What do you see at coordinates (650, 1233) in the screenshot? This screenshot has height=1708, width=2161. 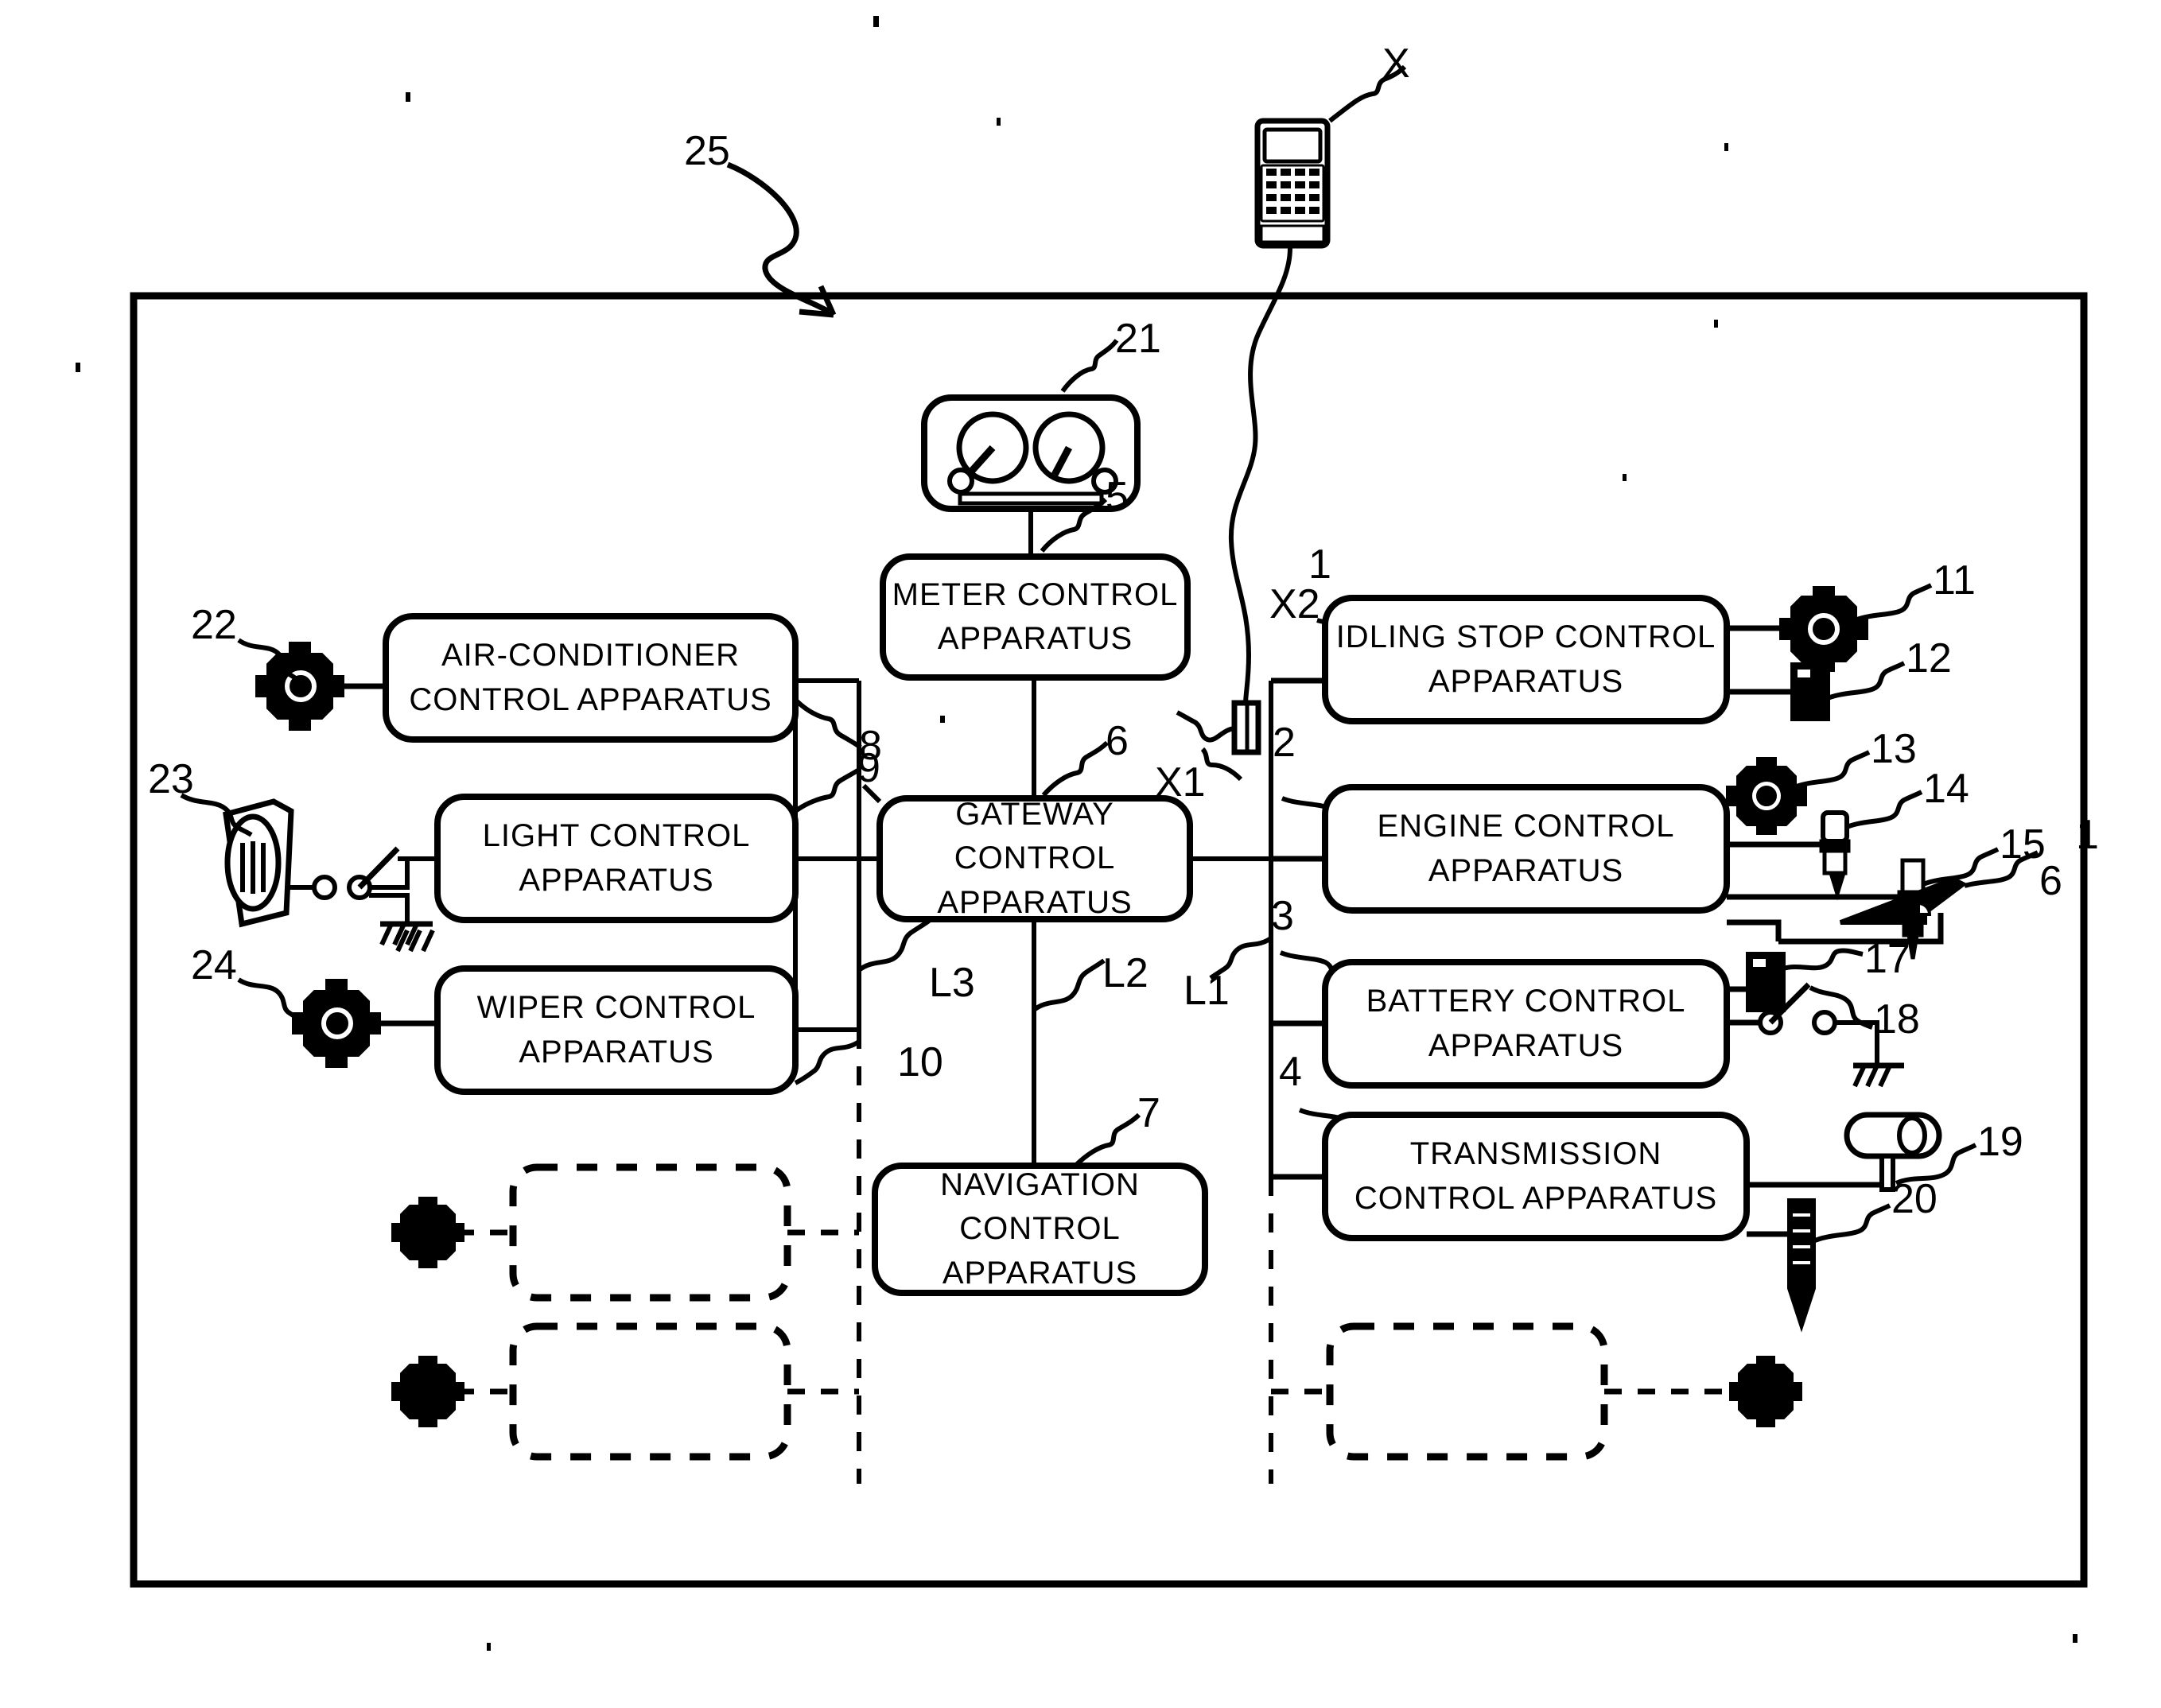 I see `placeholder-box-left-upper` at bounding box center [650, 1233].